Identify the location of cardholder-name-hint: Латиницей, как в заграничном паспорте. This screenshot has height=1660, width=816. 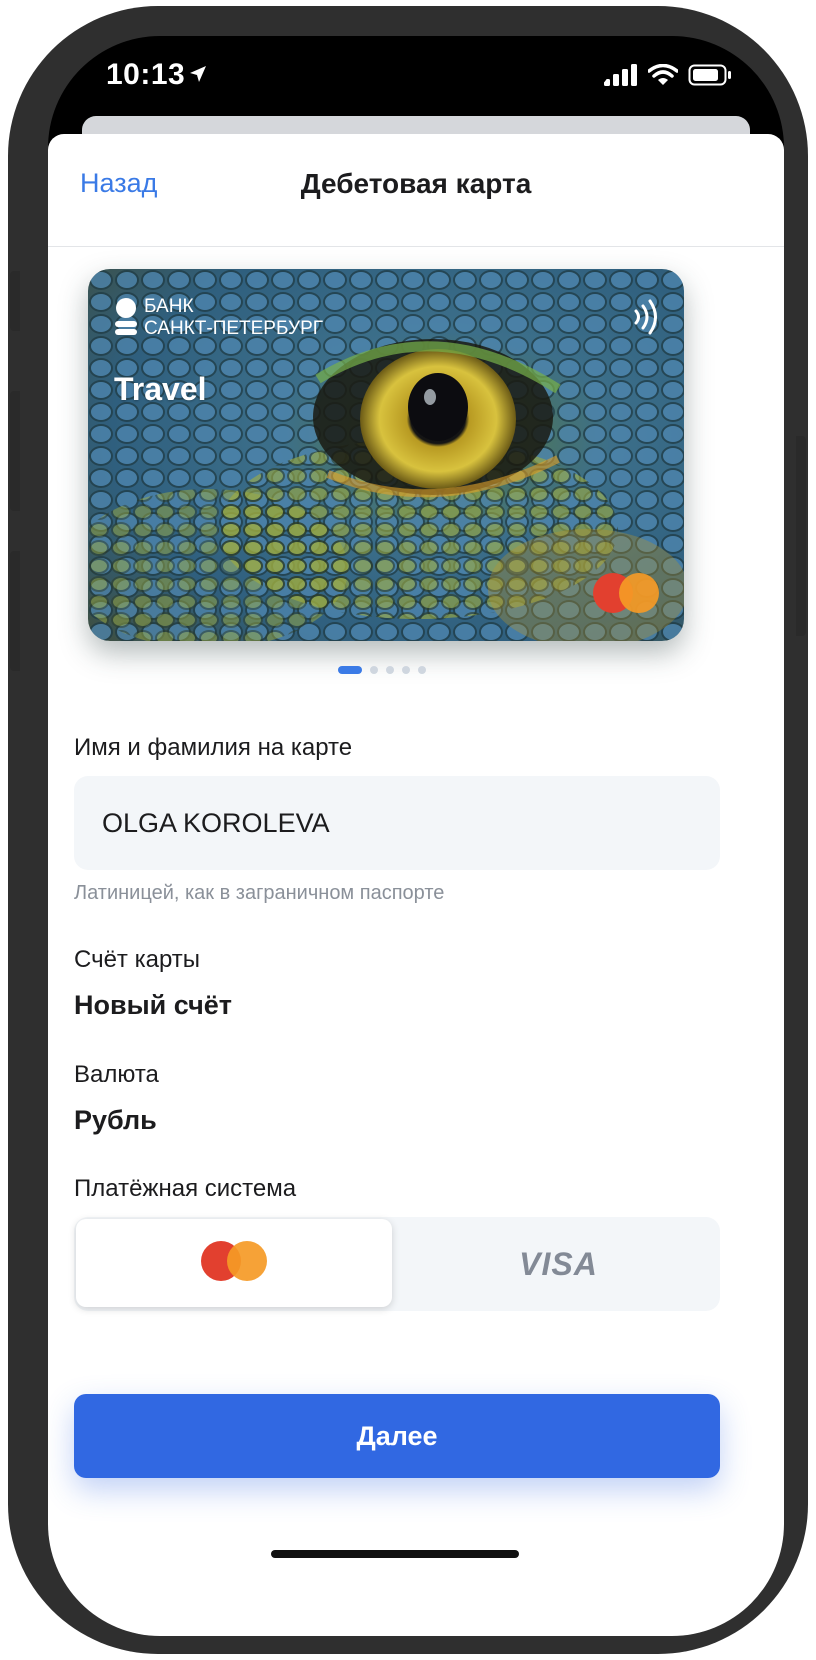
(259, 893).